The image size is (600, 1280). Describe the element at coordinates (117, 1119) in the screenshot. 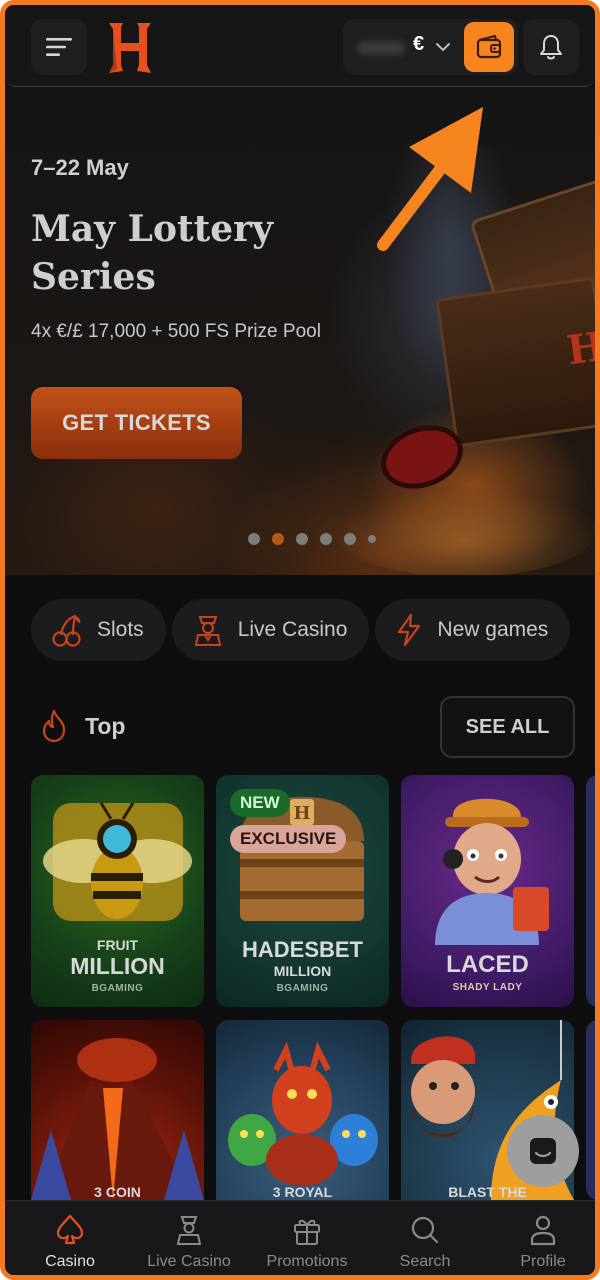

I see `volcano-artwork` at that location.